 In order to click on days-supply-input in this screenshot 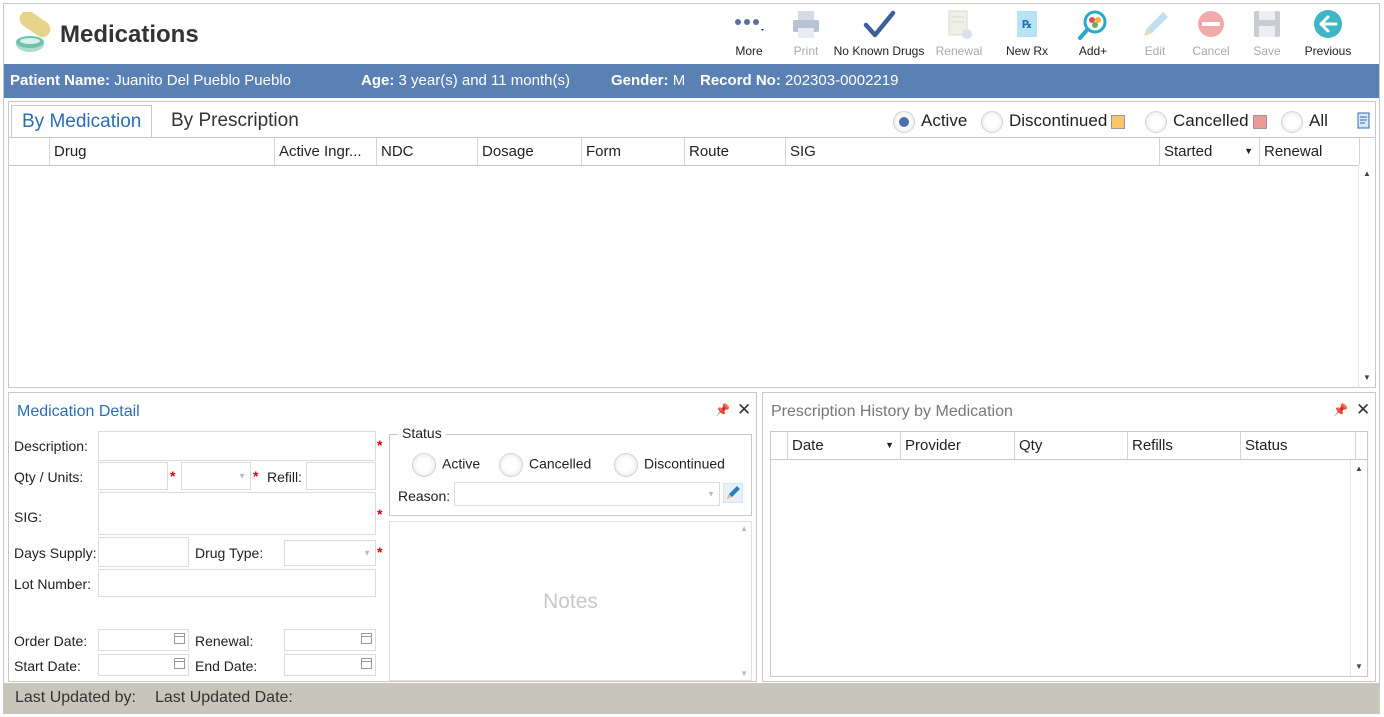, I will do `click(143, 552)`.